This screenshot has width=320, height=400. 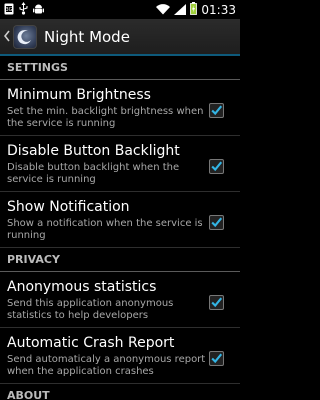 I want to click on battery-icon, so click(x=194, y=9).